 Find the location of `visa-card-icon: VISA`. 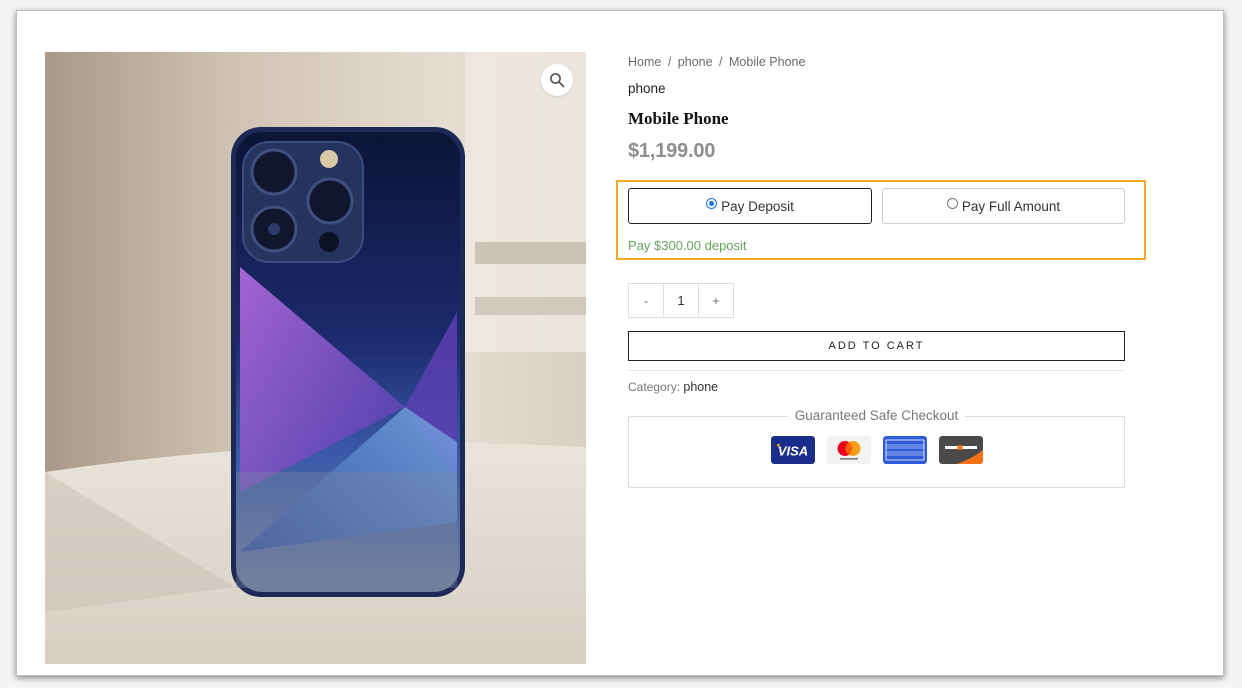

visa-card-icon: VISA is located at coordinates (793, 450).